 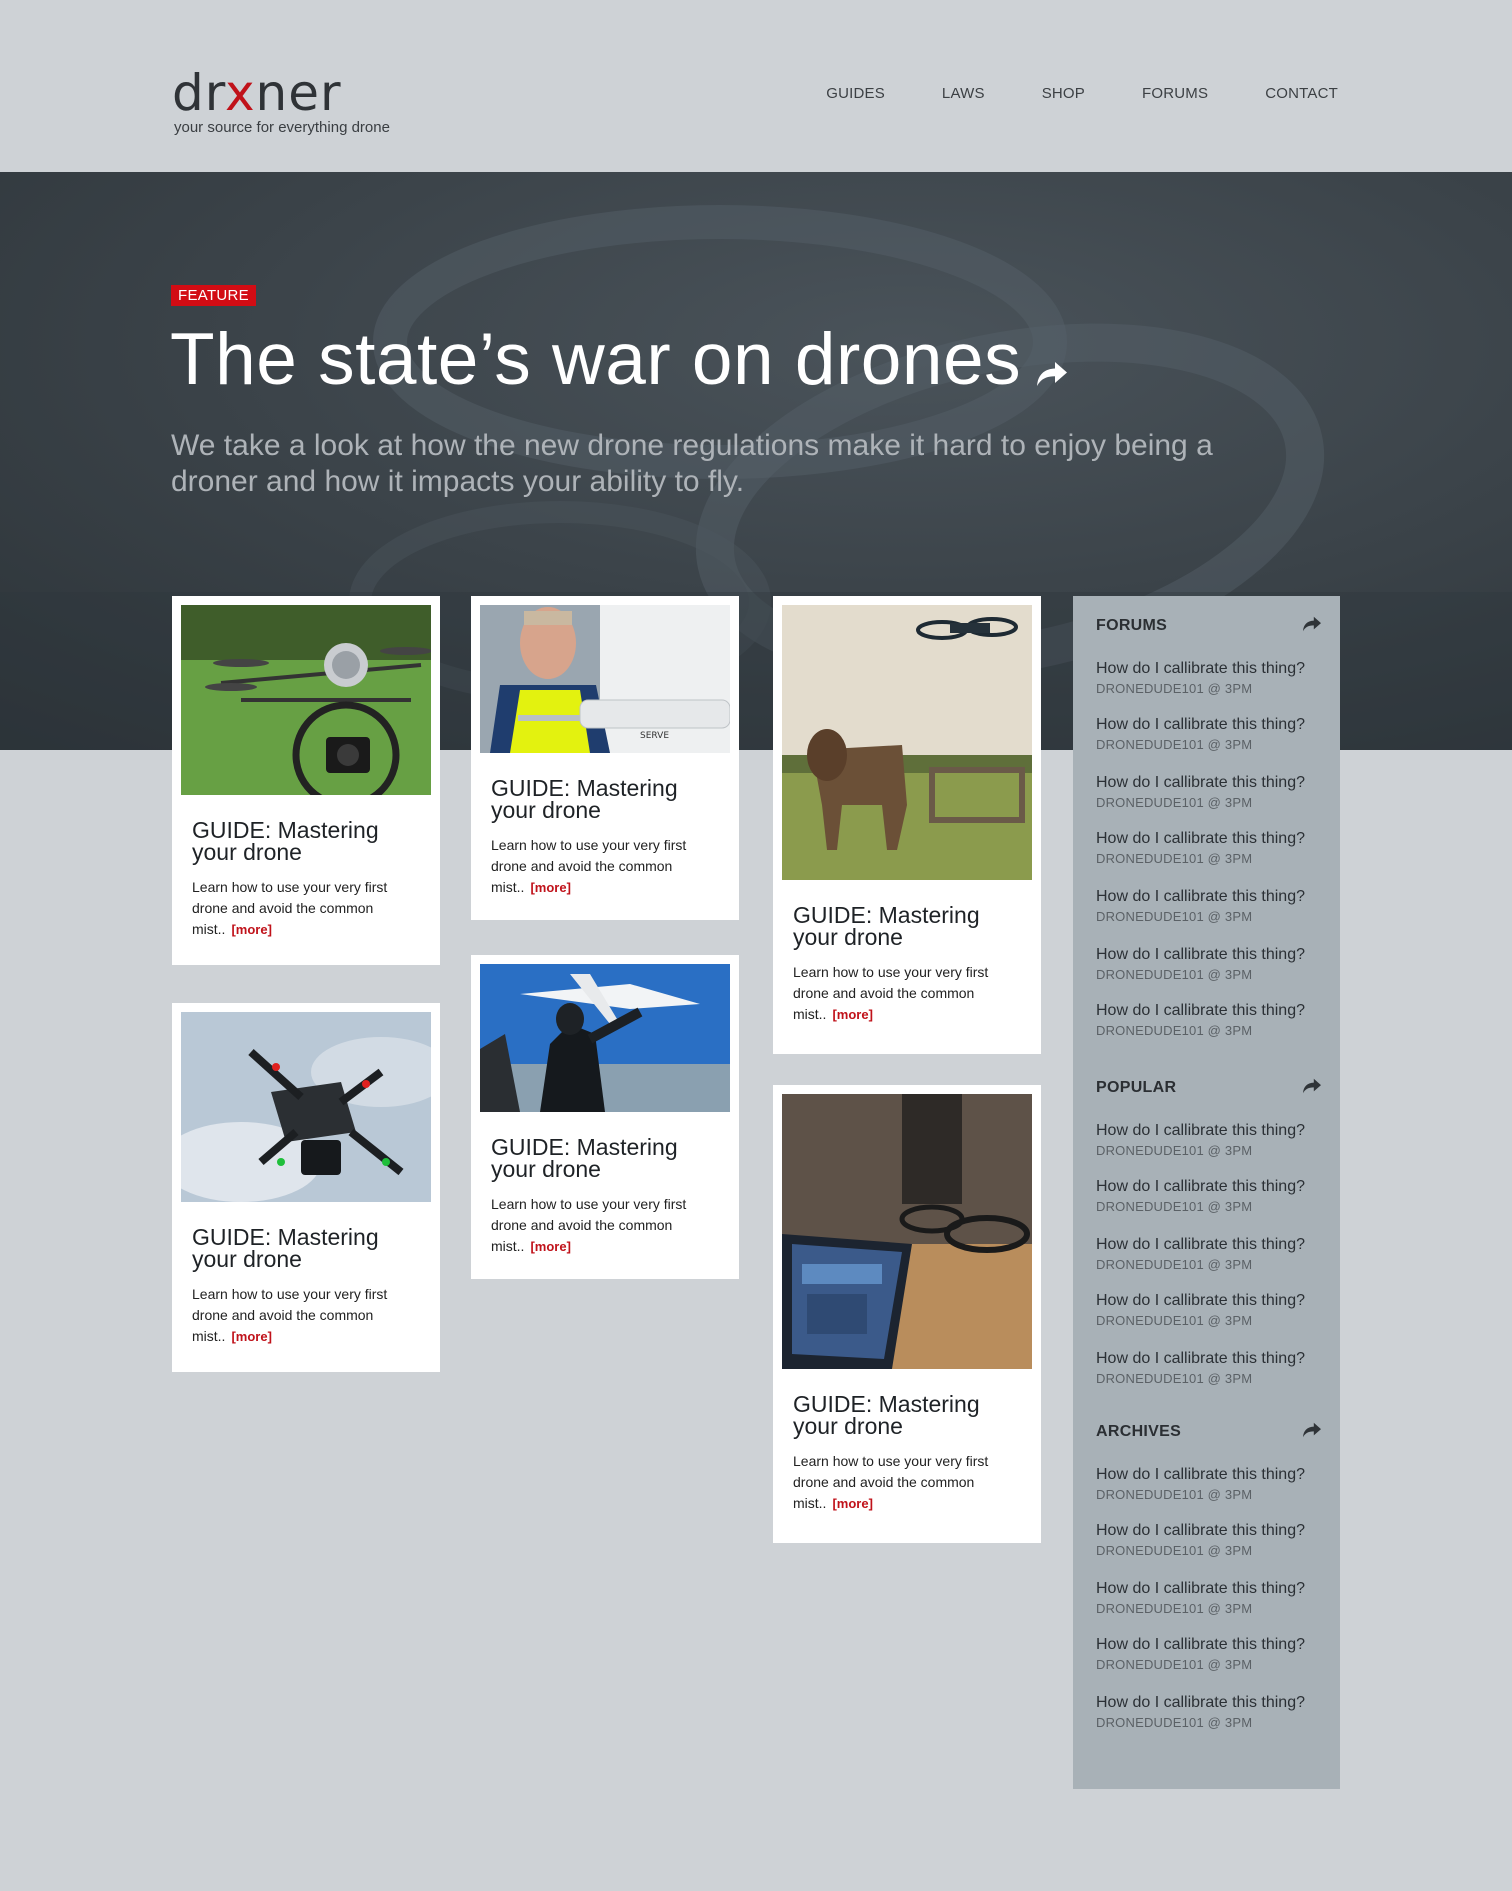 I want to click on main-nav: GUIDES LAWS SHOP FORUMS CONTACT, so click(x=1053, y=93).